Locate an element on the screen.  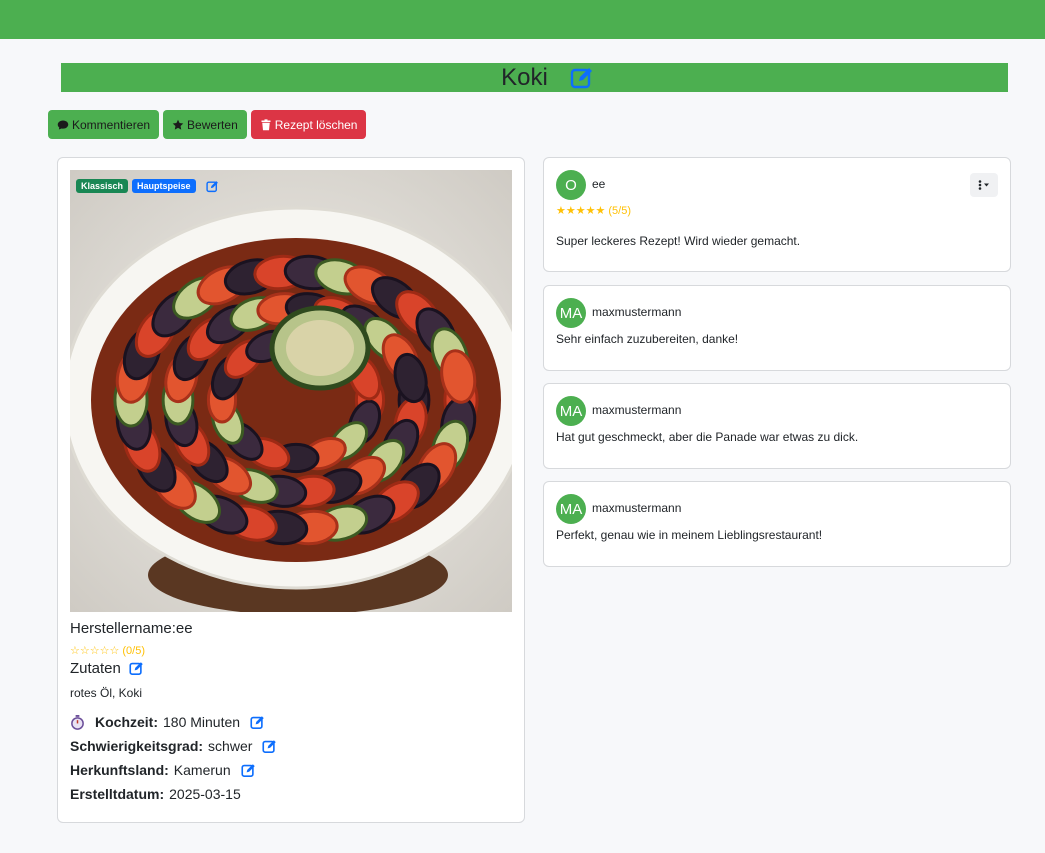
delete-recipe-button: Rezept löschen is located at coordinates (308, 124).